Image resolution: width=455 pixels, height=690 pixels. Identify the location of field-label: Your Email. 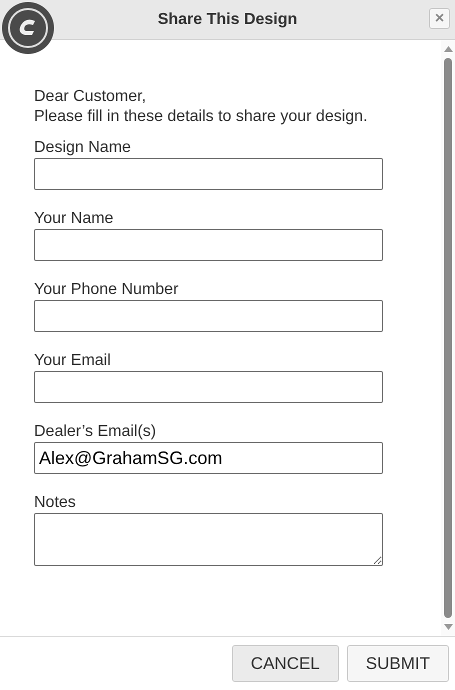
(73, 361).